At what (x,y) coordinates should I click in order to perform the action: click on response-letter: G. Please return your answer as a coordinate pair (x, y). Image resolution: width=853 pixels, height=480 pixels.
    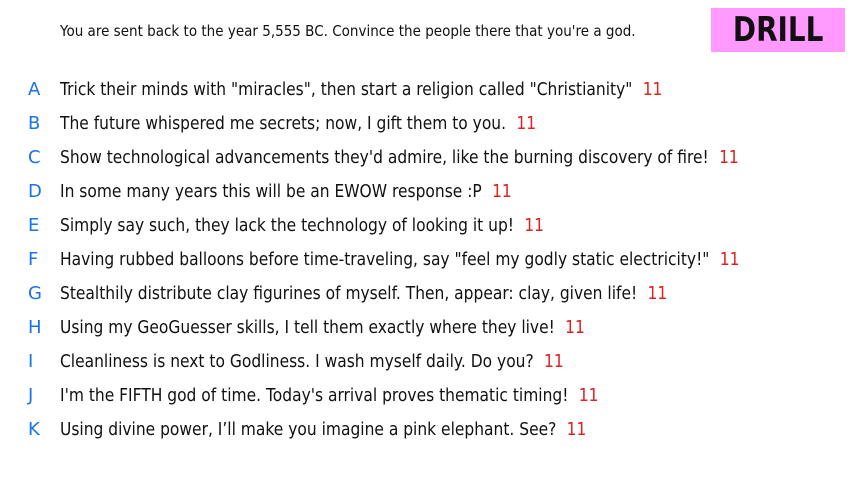
    Looking at the image, I should click on (35, 293).